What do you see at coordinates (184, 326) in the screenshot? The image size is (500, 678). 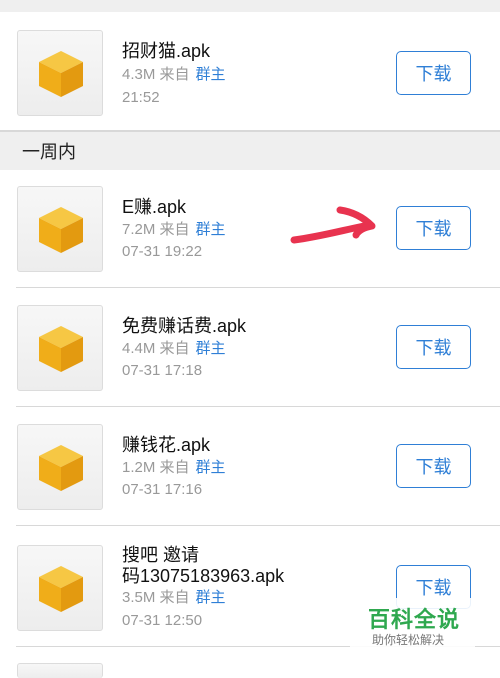 I see `file-name: 免费赚话费.apk` at bounding box center [184, 326].